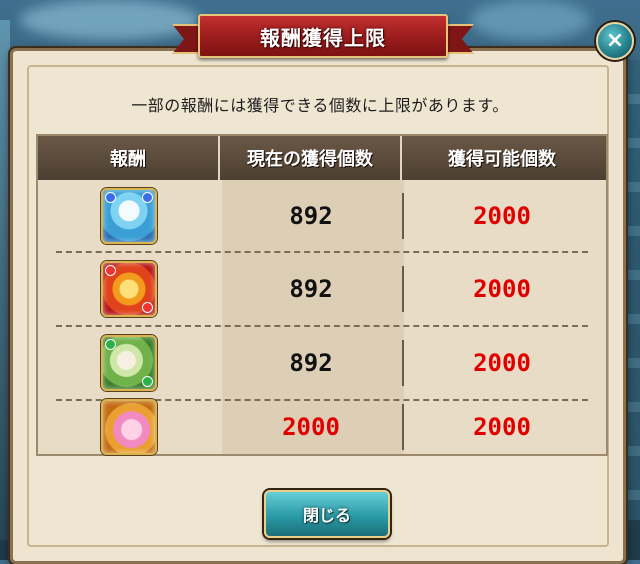 The height and width of the screenshot is (564, 640). I want to click on close-button-label: 閉じる, so click(326, 515).